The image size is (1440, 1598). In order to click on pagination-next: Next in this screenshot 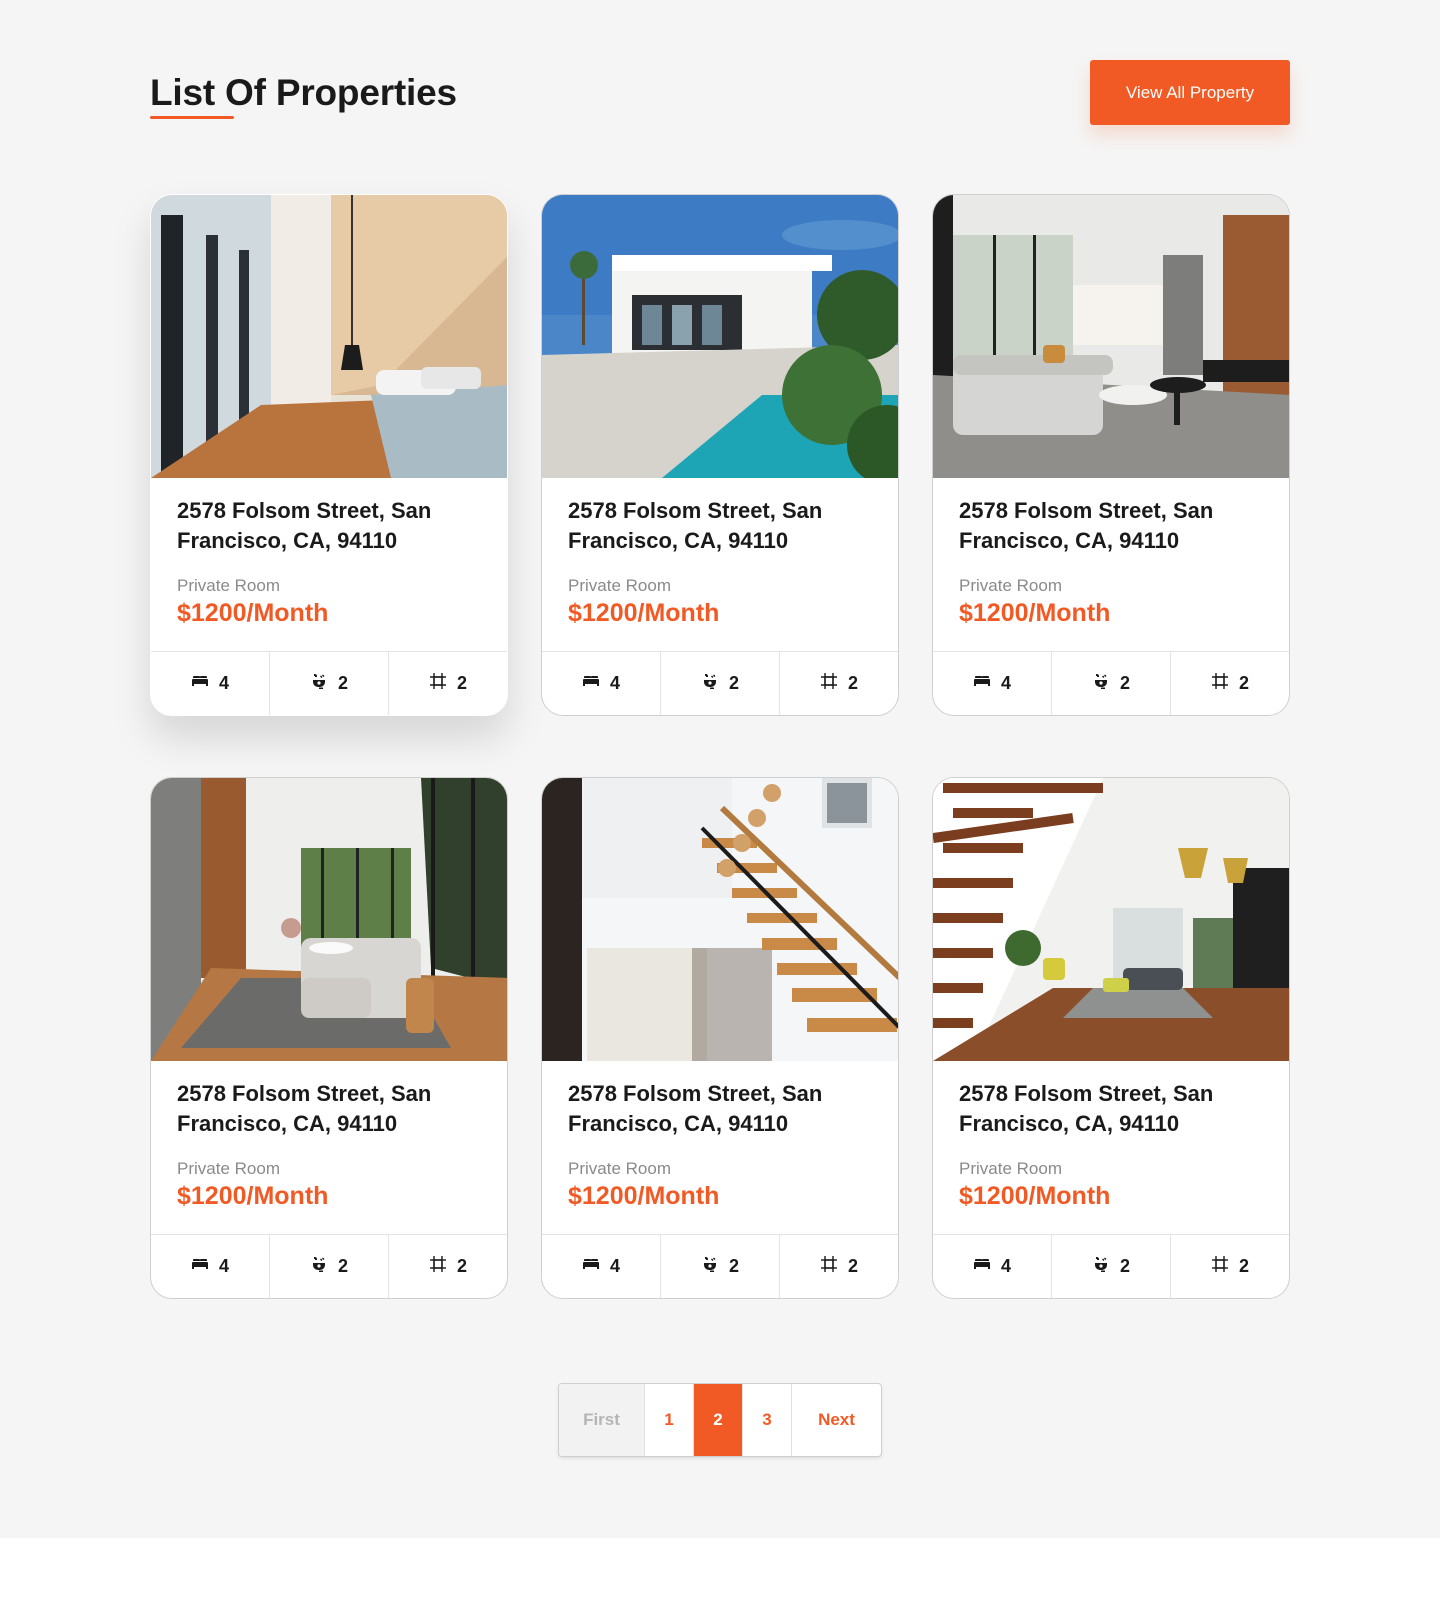, I will do `click(836, 1420)`.